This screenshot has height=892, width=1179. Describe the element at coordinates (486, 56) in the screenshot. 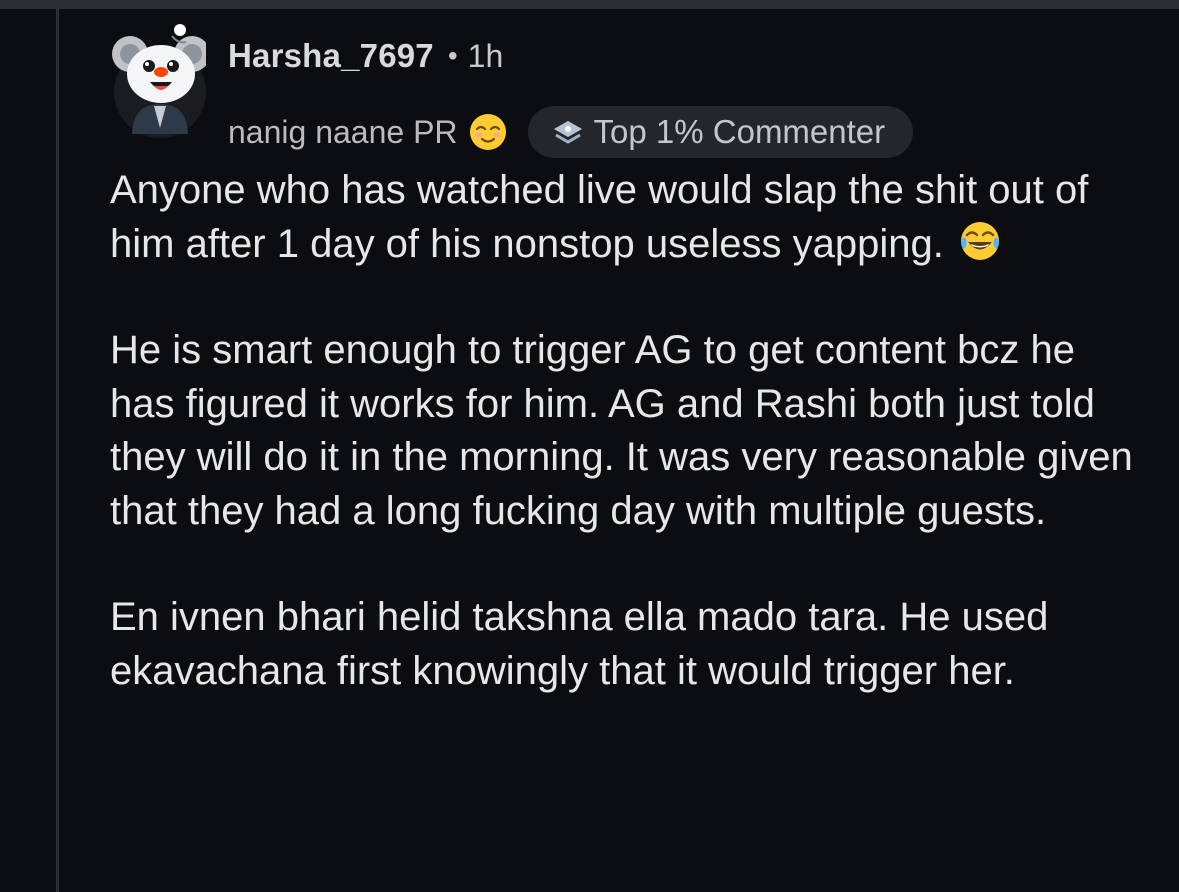

I see `timestamp: 1h` at that location.